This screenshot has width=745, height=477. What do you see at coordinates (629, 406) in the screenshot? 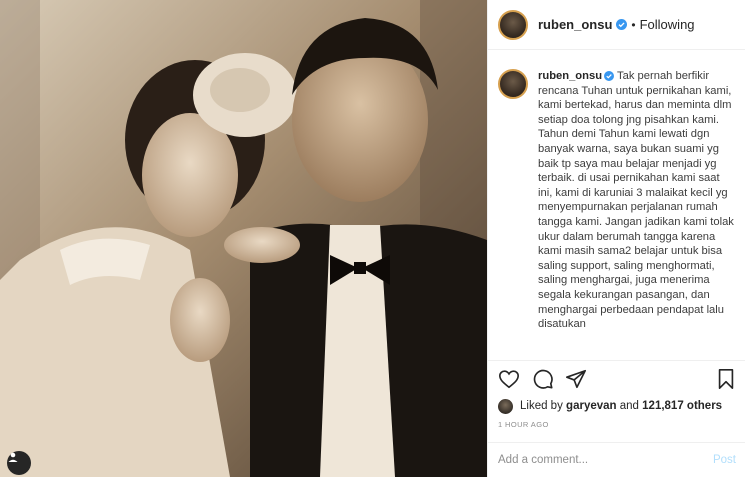
I see `likes-conjunction: and` at bounding box center [629, 406].